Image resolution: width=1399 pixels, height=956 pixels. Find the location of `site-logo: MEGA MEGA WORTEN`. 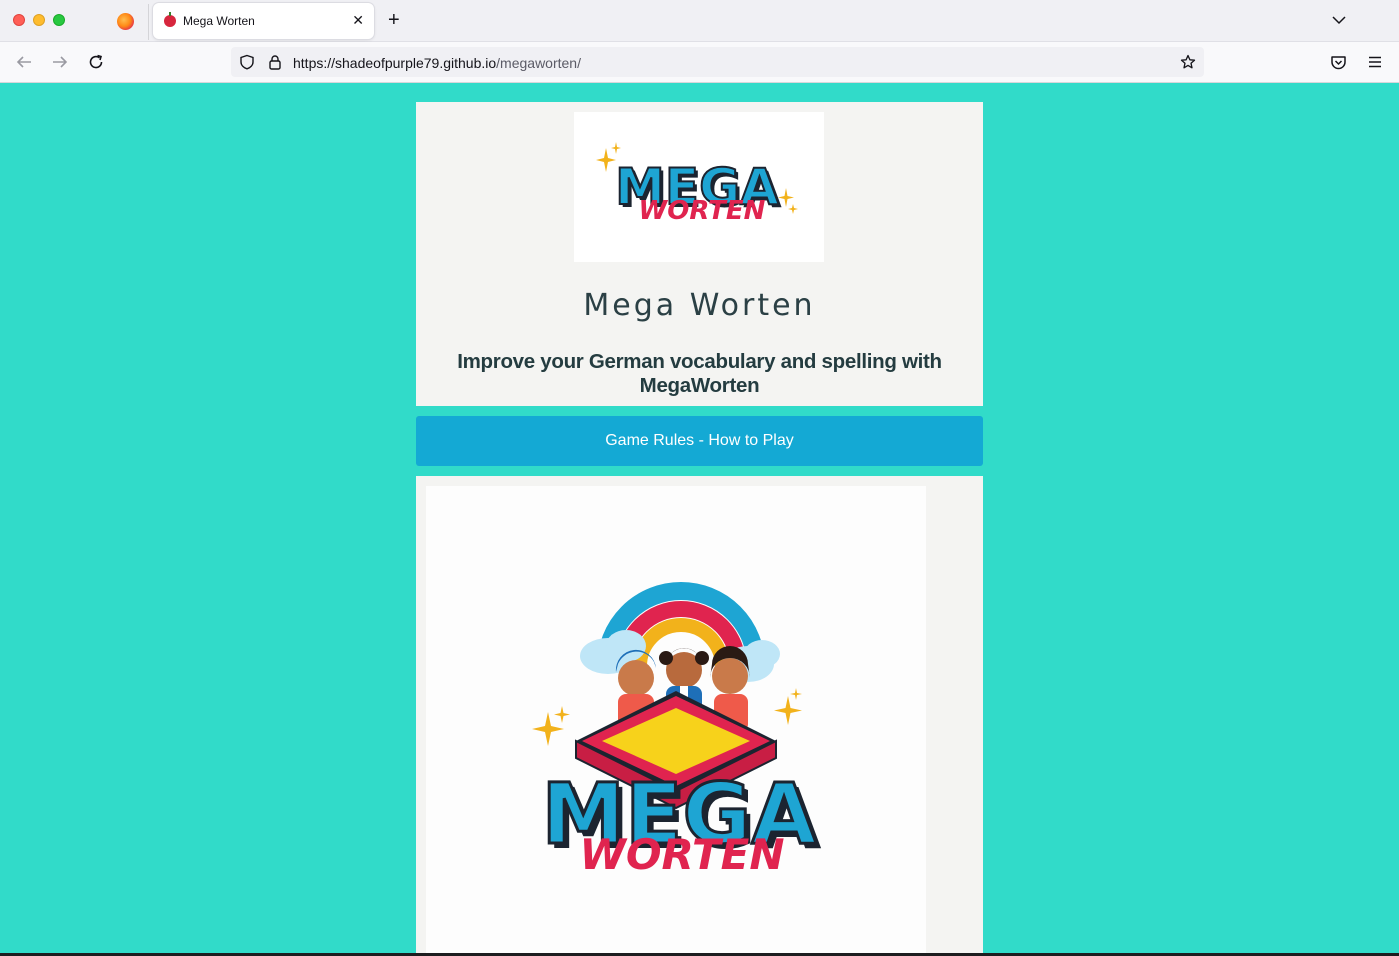

site-logo: MEGA MEGA WORTEN is located at coordinates (699, 187).